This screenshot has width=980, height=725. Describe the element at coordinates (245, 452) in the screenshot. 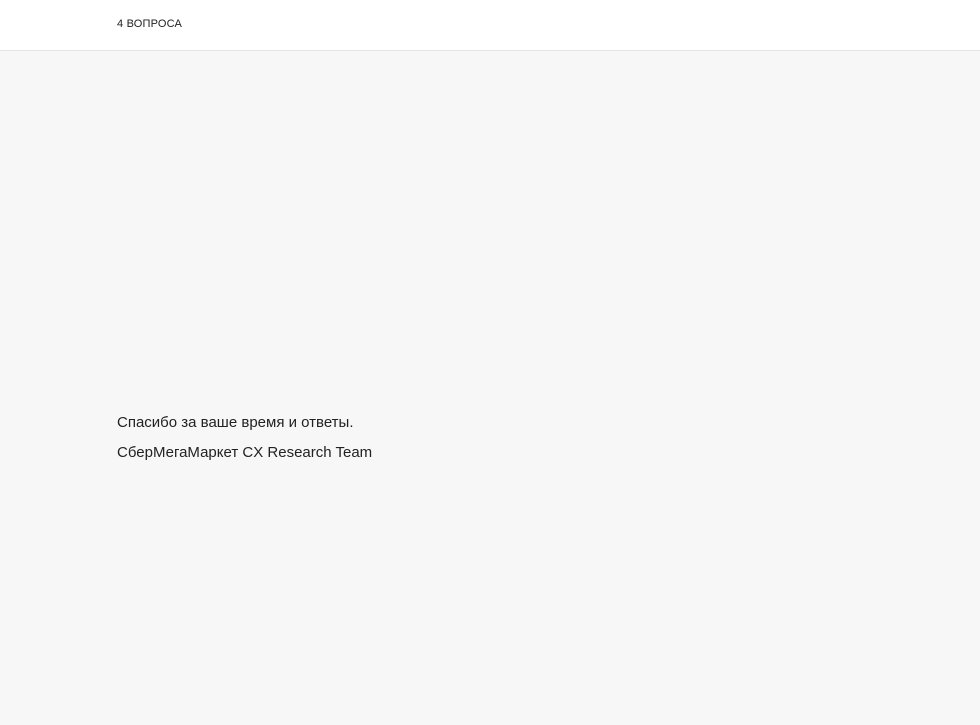

I see `team-signature: СберМегаМаркет CX Research Team` at that location.